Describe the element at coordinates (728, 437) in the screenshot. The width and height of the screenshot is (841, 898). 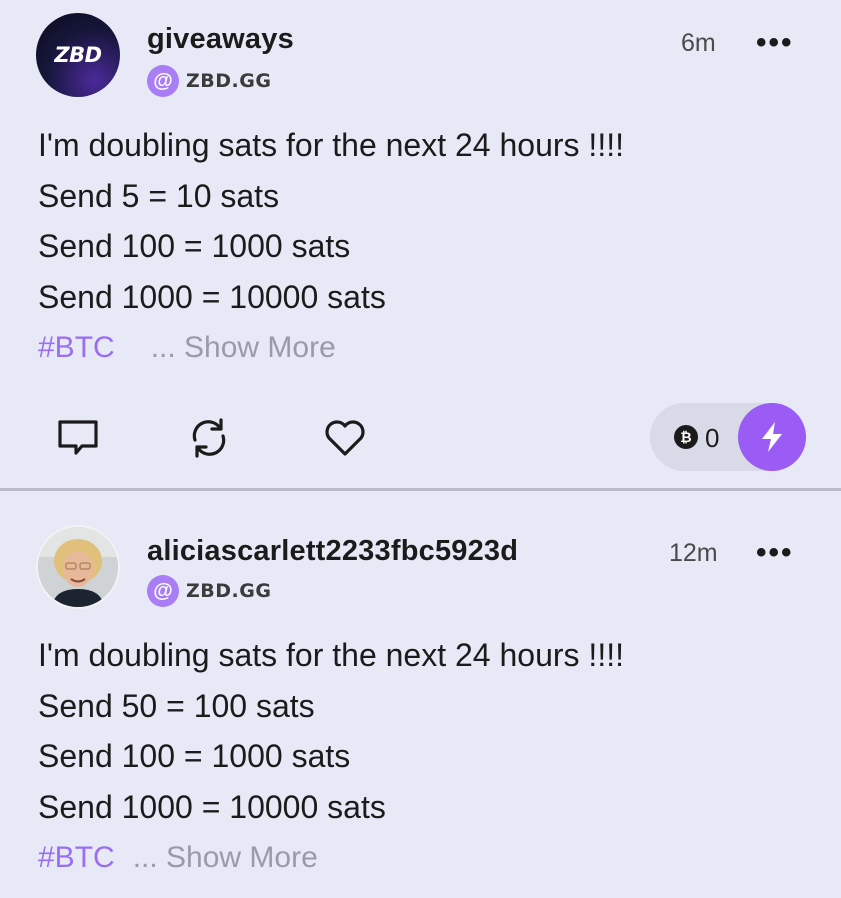
I see `zap-pill: ₿ 0` at that location.